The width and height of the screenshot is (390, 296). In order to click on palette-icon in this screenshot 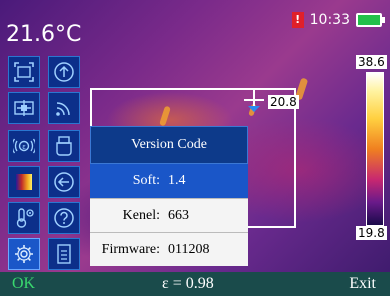, I will do `click(24, 182)`.